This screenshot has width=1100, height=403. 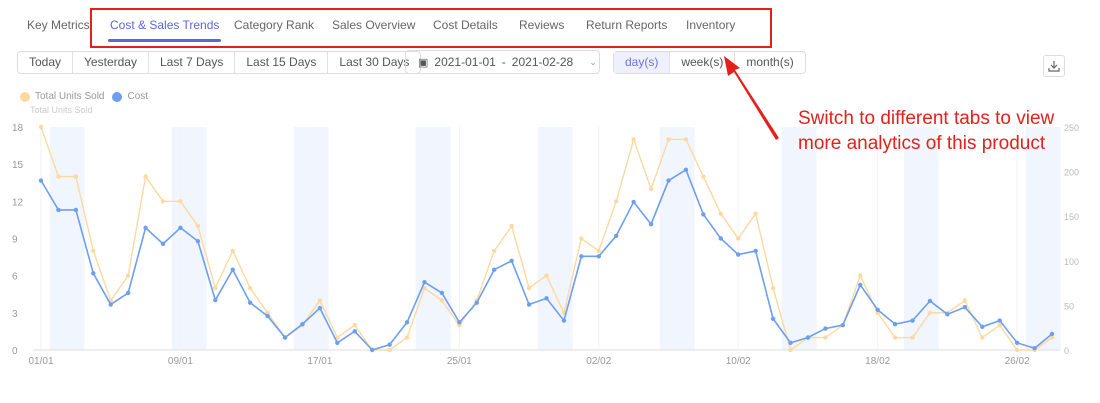 I want to click on y-right-tick-label: 100, so click(x=1071, y=262).